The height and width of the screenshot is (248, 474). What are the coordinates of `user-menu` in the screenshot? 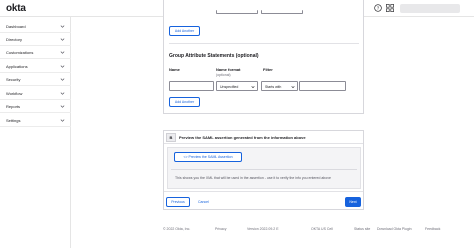 It's located at (430, 8).